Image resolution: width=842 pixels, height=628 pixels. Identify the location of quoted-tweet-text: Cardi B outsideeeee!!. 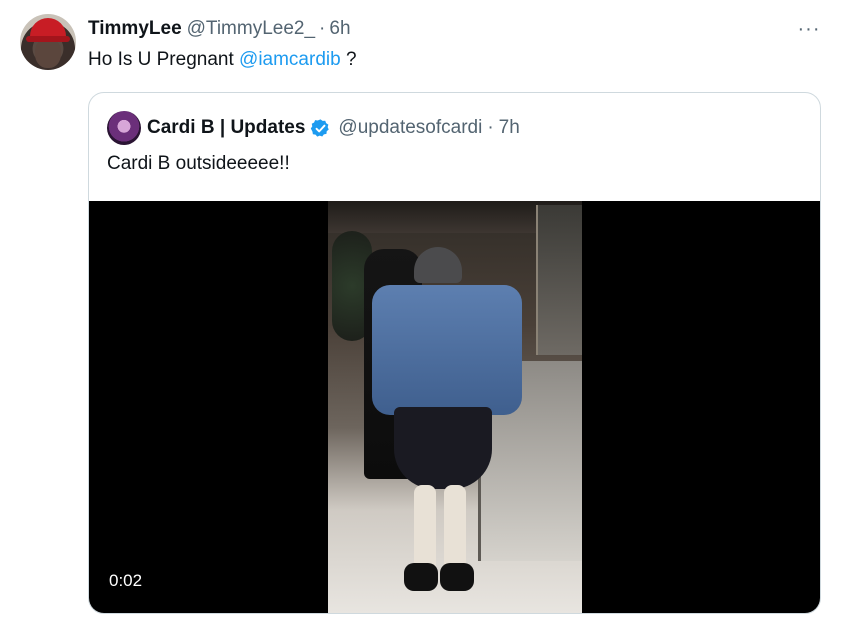
(198, 163).